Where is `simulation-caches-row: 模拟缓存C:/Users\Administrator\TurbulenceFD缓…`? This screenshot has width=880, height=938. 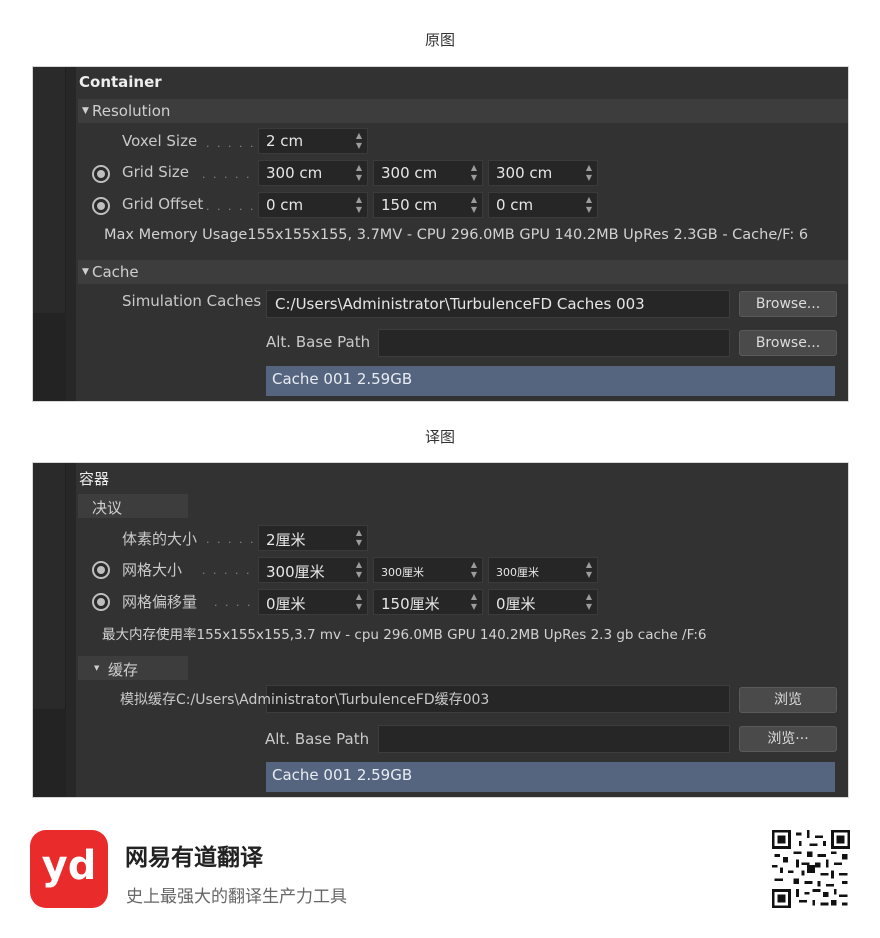
simulation-caches-row: 模拟缓存C:/Users\Administrator\TurbulenceFD缓… is located at coordinates (304, 699).